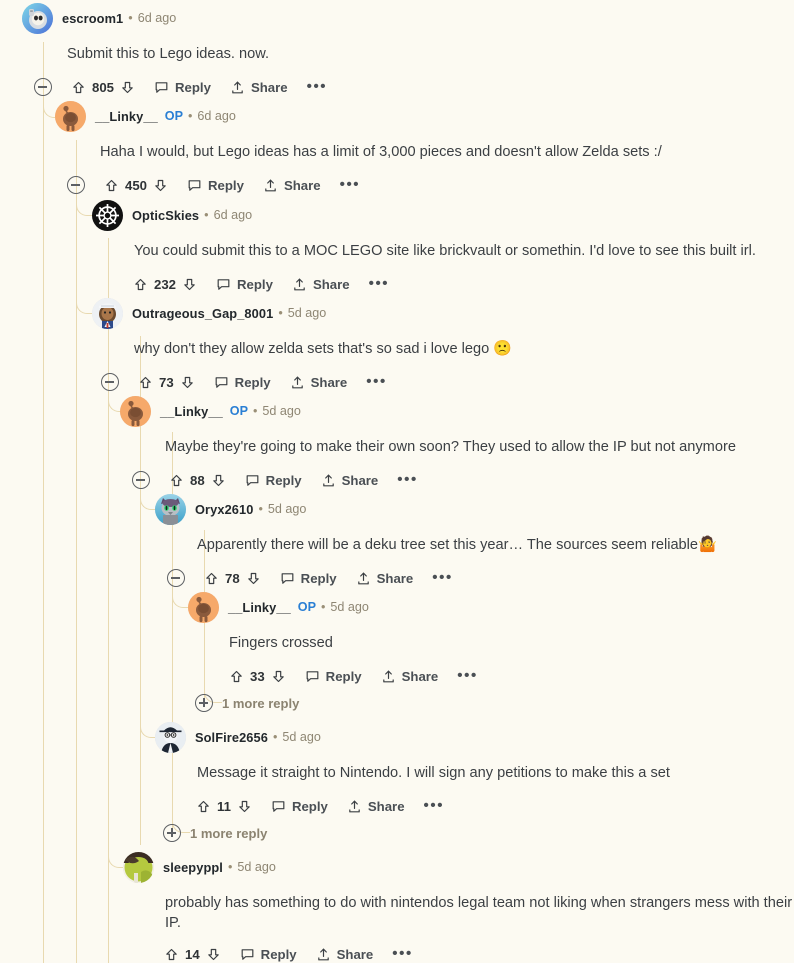 The image size is (794, 963). Describe the element at coordinates (202, 313) in the screenshot. I see `comment-author: Outrageous_Gap_8001` at that location.